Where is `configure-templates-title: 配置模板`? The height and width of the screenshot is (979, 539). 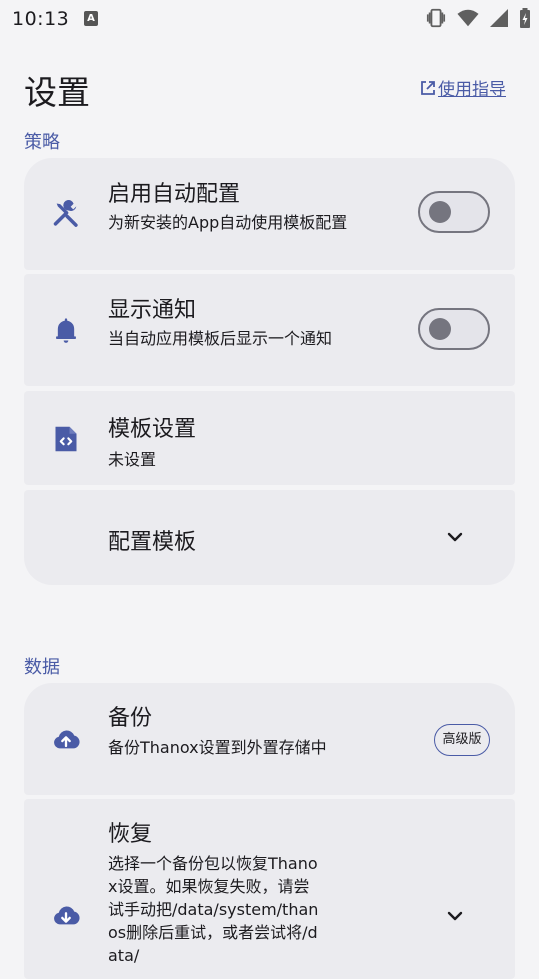 configure-templates-title: 配置模板 is located at coordinates (152, 542).